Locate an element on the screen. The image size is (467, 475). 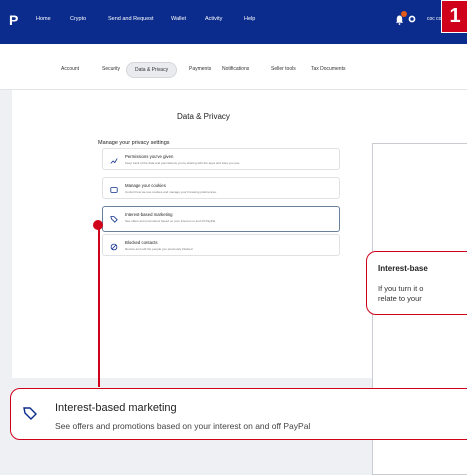
nav-home: Home is located at coordinates (43, 19).